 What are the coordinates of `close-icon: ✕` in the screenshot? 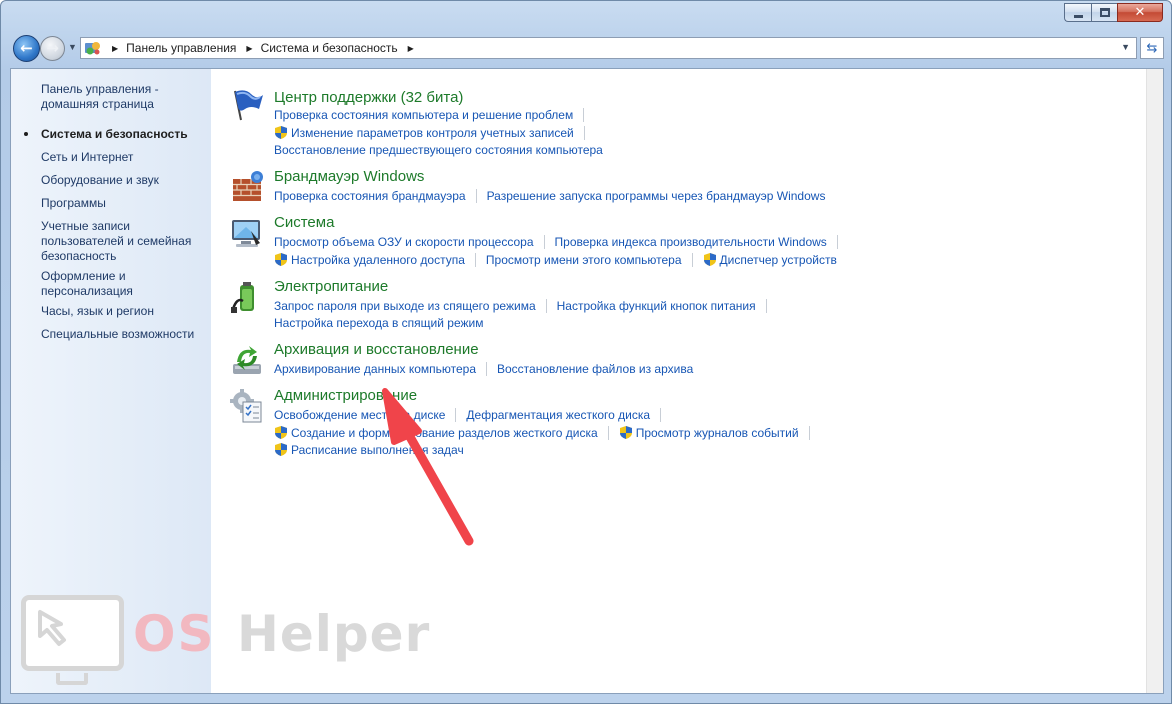 It's located at (1140, 12).